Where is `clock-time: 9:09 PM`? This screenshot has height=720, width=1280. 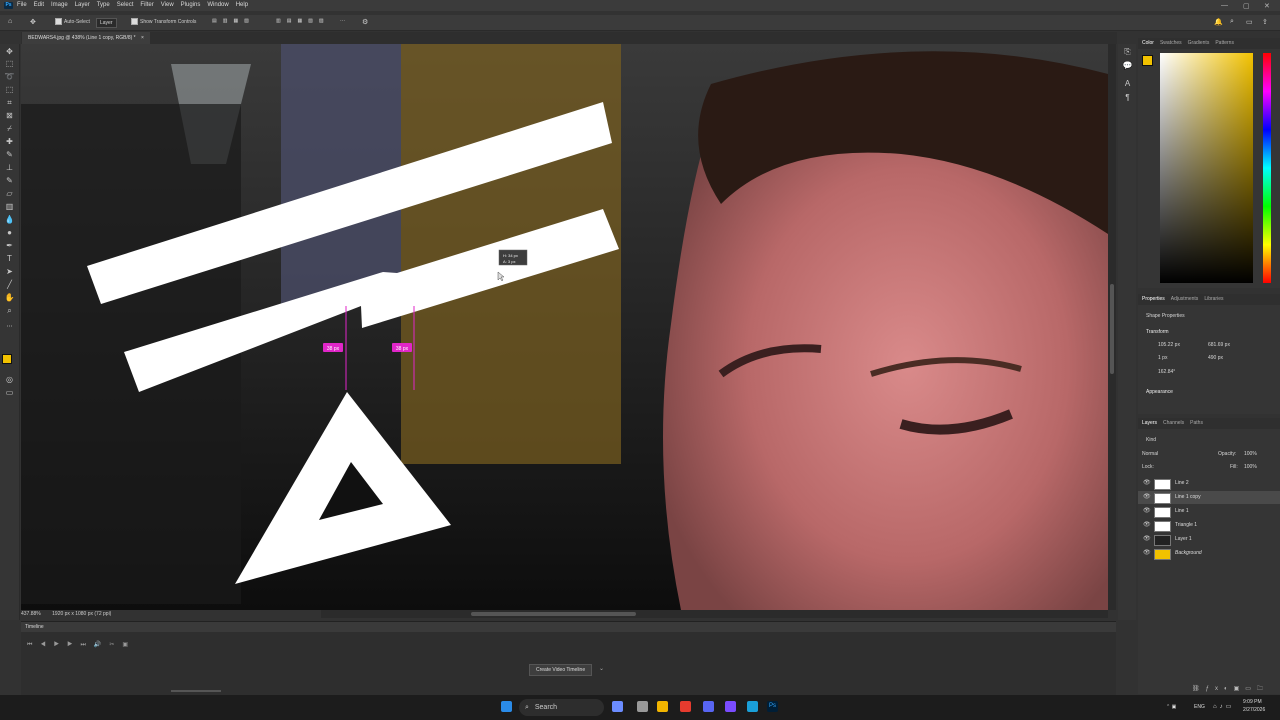 clock-time: 9:09 PM is located at coordinates (1252, 702).